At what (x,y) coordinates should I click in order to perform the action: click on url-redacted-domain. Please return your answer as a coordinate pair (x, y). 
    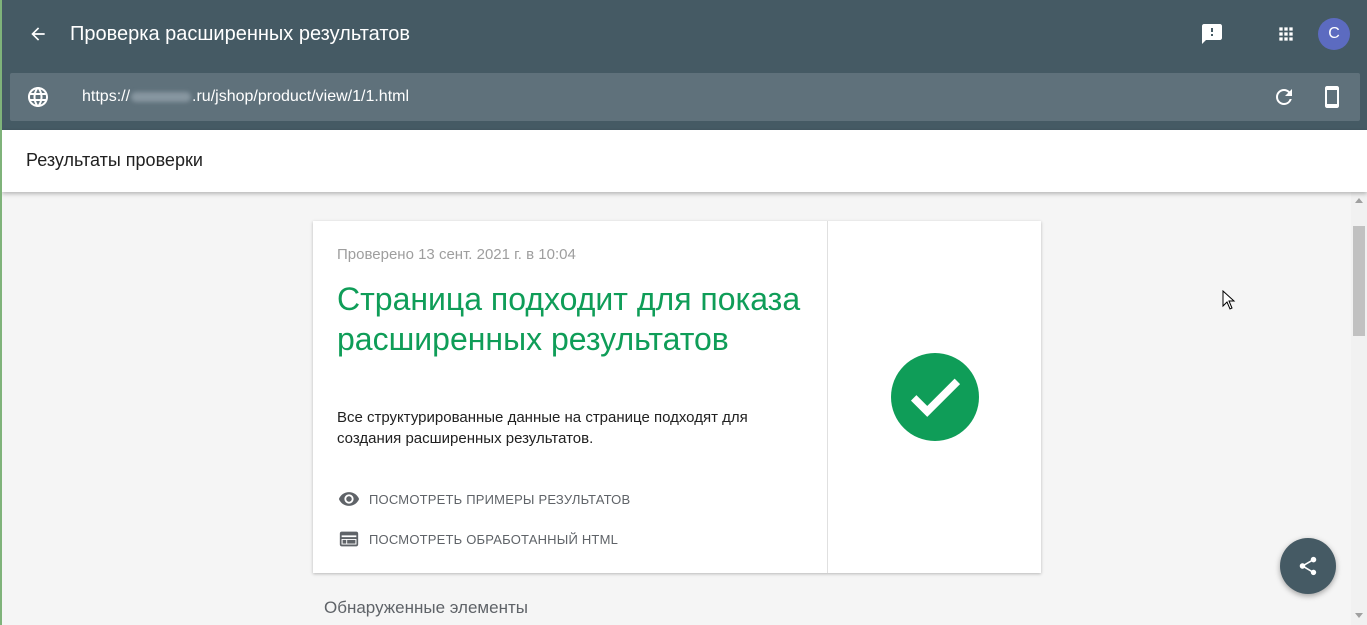
    Looking at the image, I should click on (161, 96).